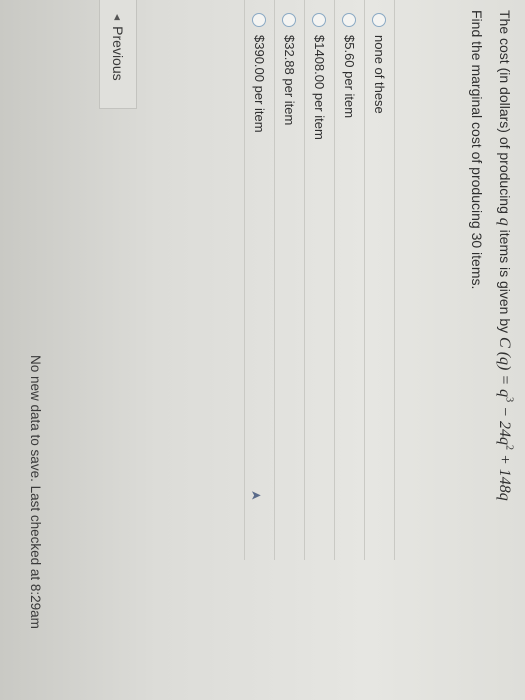  Describe the element at coordinates (504, 221) in the screenshot. I see `question-variable: q` at that location.